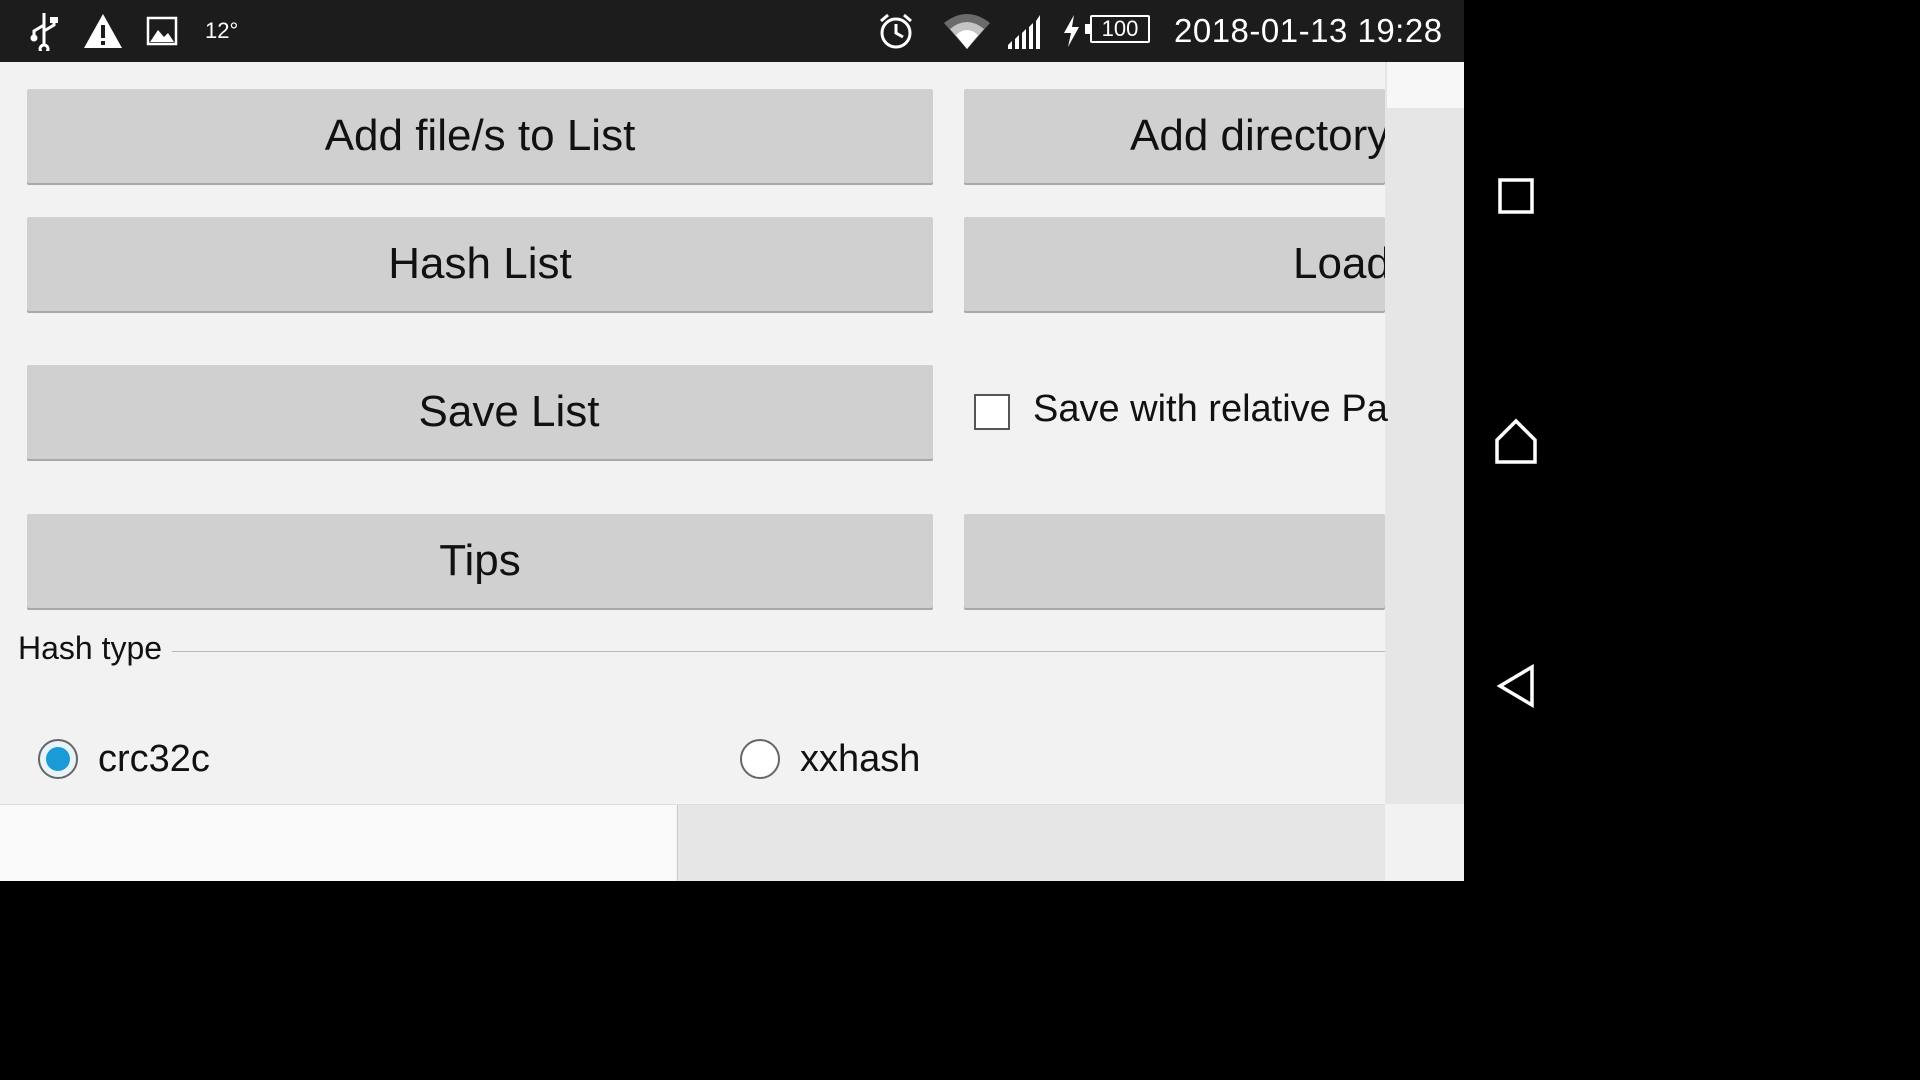  I want to click on blank-button, so click(1174, 561).